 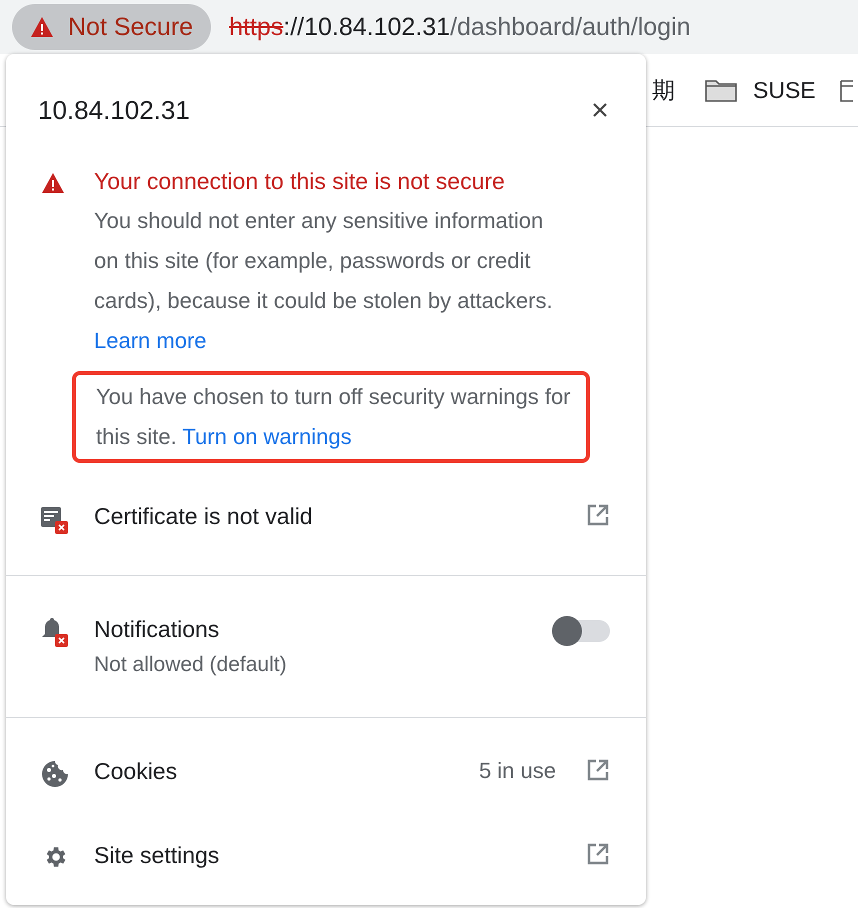 I want to click on warning-text: You should not enter any sensitive information on this site (for example, passwords or credit cards), because it could be stolen by attackers. Learn more, so click(x=324, y=281).